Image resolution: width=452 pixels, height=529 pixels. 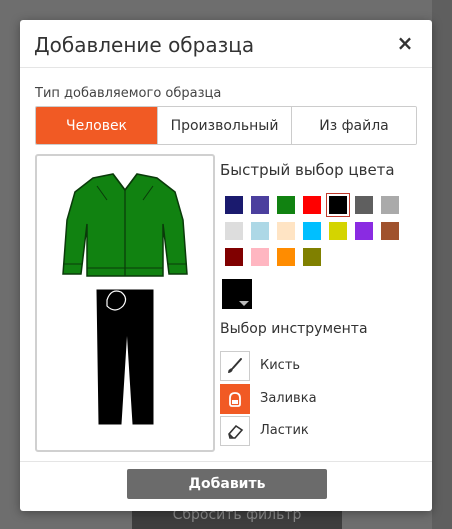 I want to click on brush-tool-button, so click(x=235, y=366).